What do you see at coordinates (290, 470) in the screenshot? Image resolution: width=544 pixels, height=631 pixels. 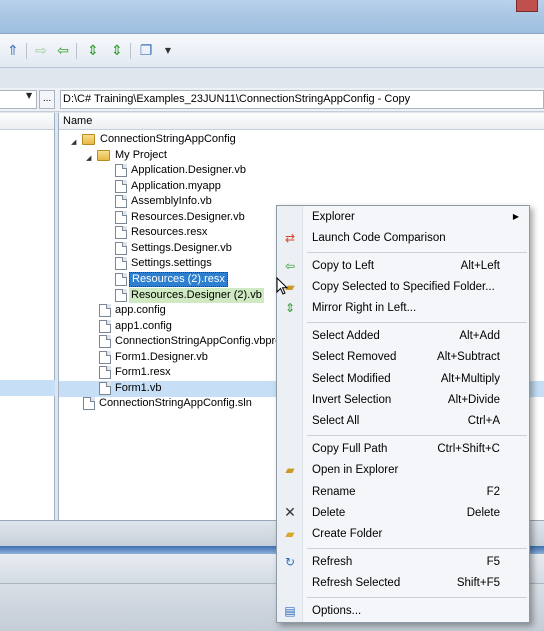 I see `open-explorer-icon: ▰` at bounding box center [290, 470].